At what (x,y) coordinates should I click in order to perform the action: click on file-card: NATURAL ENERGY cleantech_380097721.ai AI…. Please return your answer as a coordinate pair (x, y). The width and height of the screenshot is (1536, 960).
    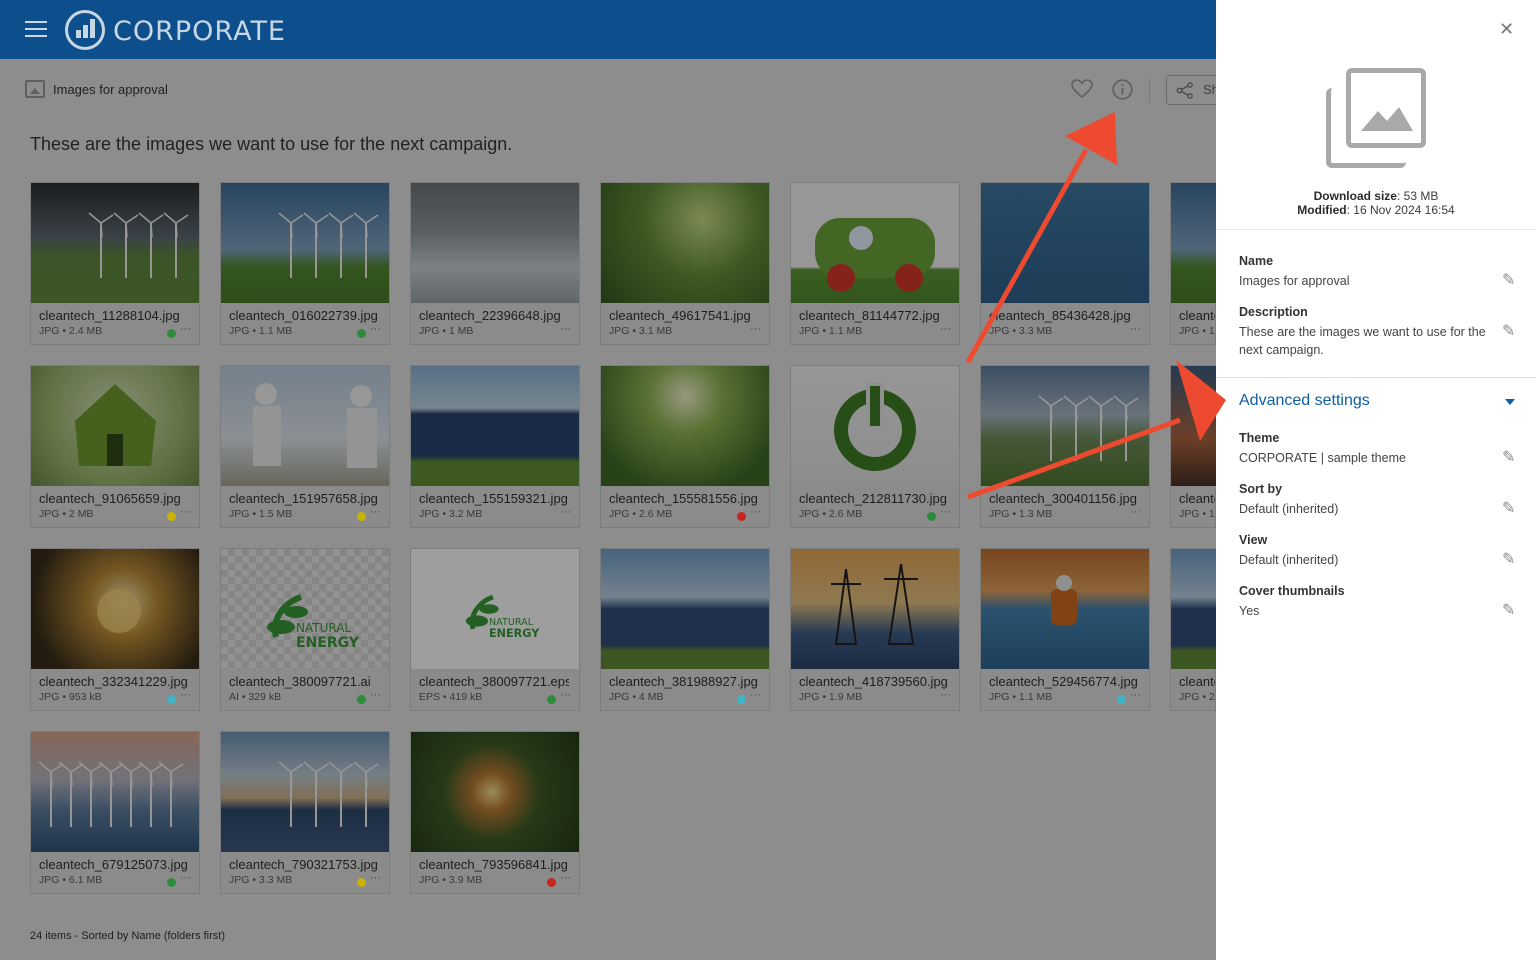
    Looking at the image, I should click on (305, 629).